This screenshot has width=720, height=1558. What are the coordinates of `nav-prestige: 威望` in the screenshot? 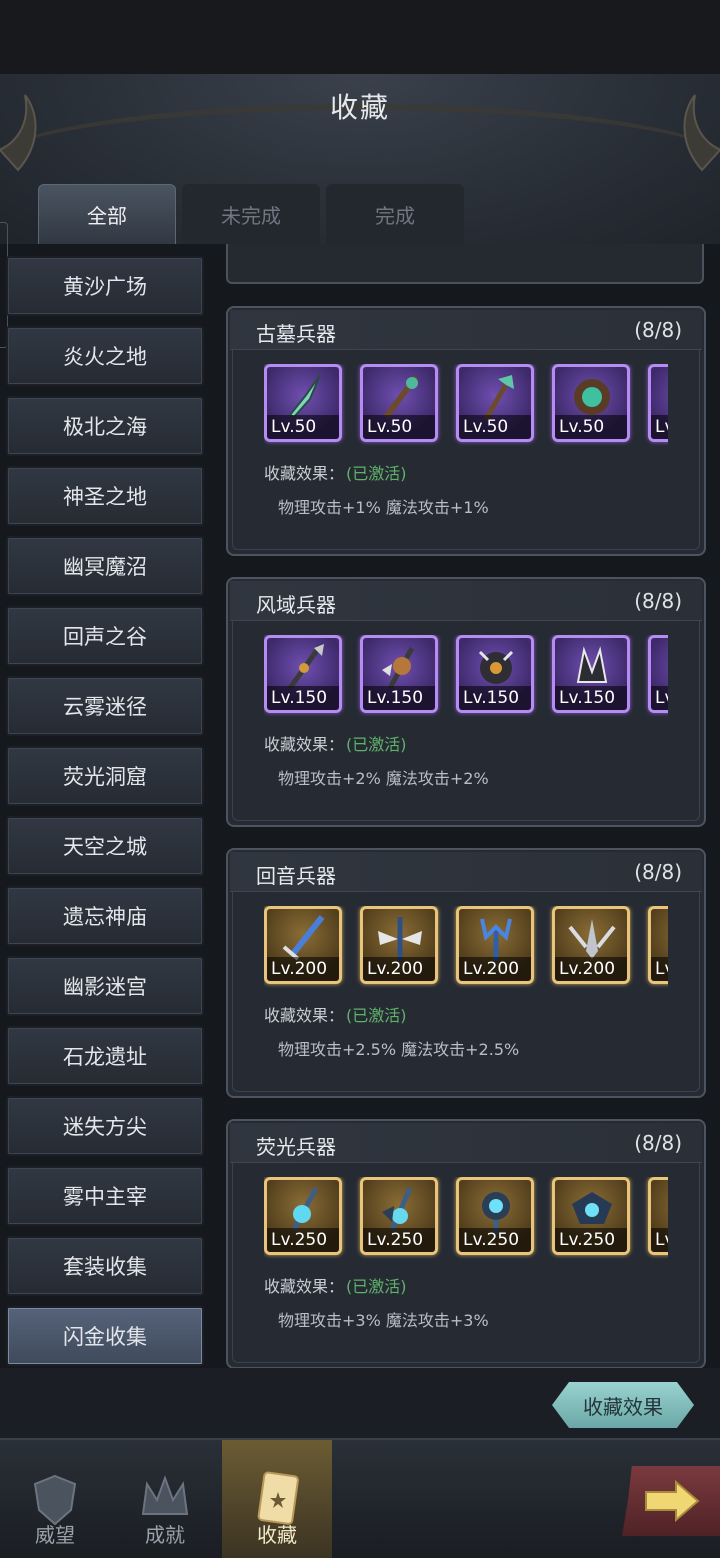 It's located at (55, 1499).